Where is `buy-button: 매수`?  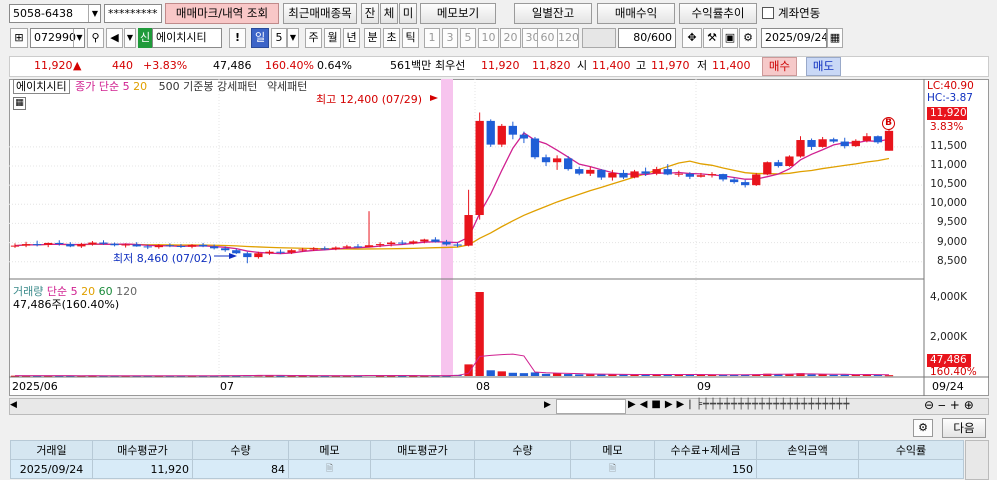 buy-button: 매수 is located at coordinates (779, 66).